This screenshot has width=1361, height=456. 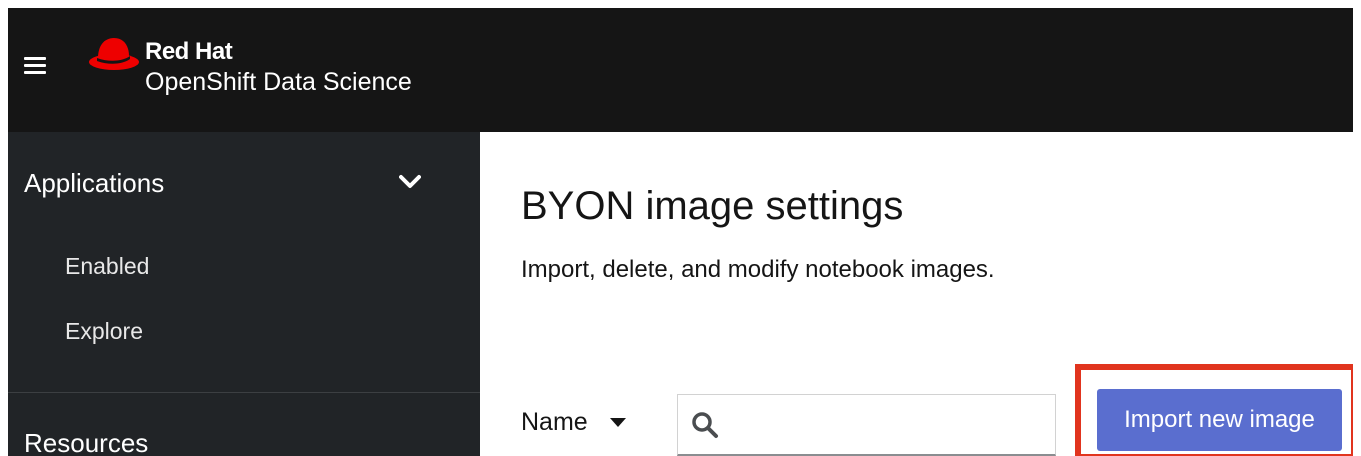 What do you see at coordinates (712, 206) in the screenshot?
I see `page-title: BYON image settings` at bounding box center [712, 206].